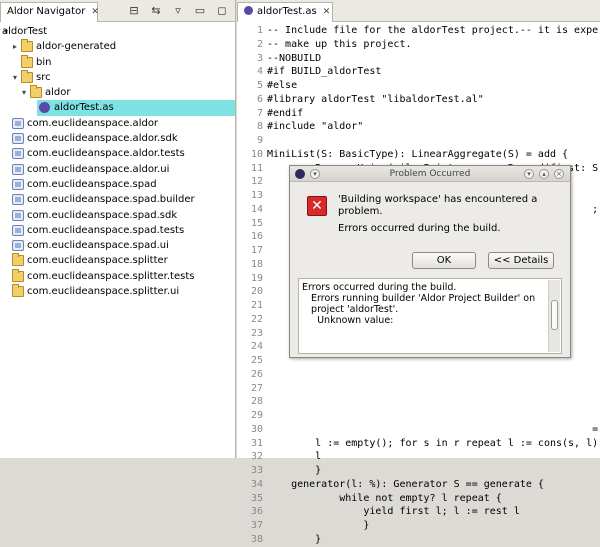 The width and height of the screenshot is (600, 547). I want to click on editor-tabbar: aldorTest.as ✕, so click(418, 11).